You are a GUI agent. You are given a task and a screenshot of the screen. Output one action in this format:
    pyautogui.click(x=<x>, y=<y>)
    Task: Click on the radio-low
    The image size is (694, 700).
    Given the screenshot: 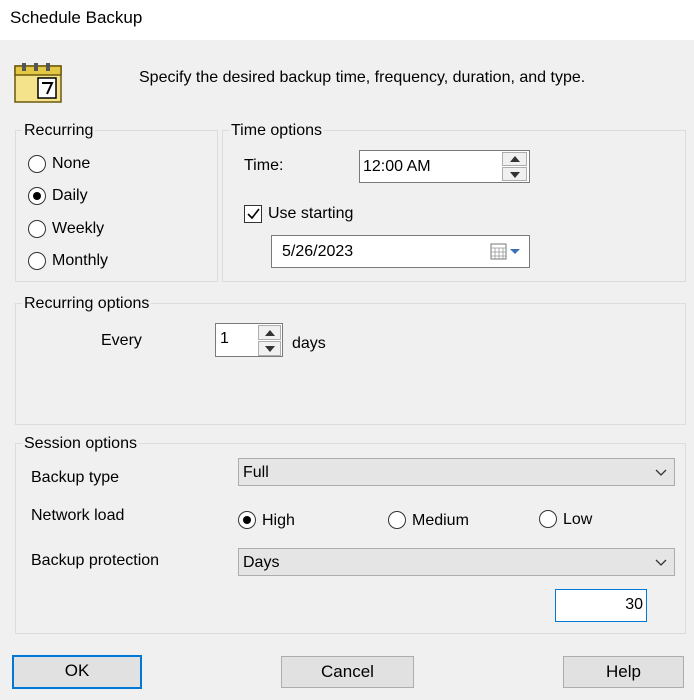 What is the action you would take?
    pyautogui.click(x=548, y=519)
    